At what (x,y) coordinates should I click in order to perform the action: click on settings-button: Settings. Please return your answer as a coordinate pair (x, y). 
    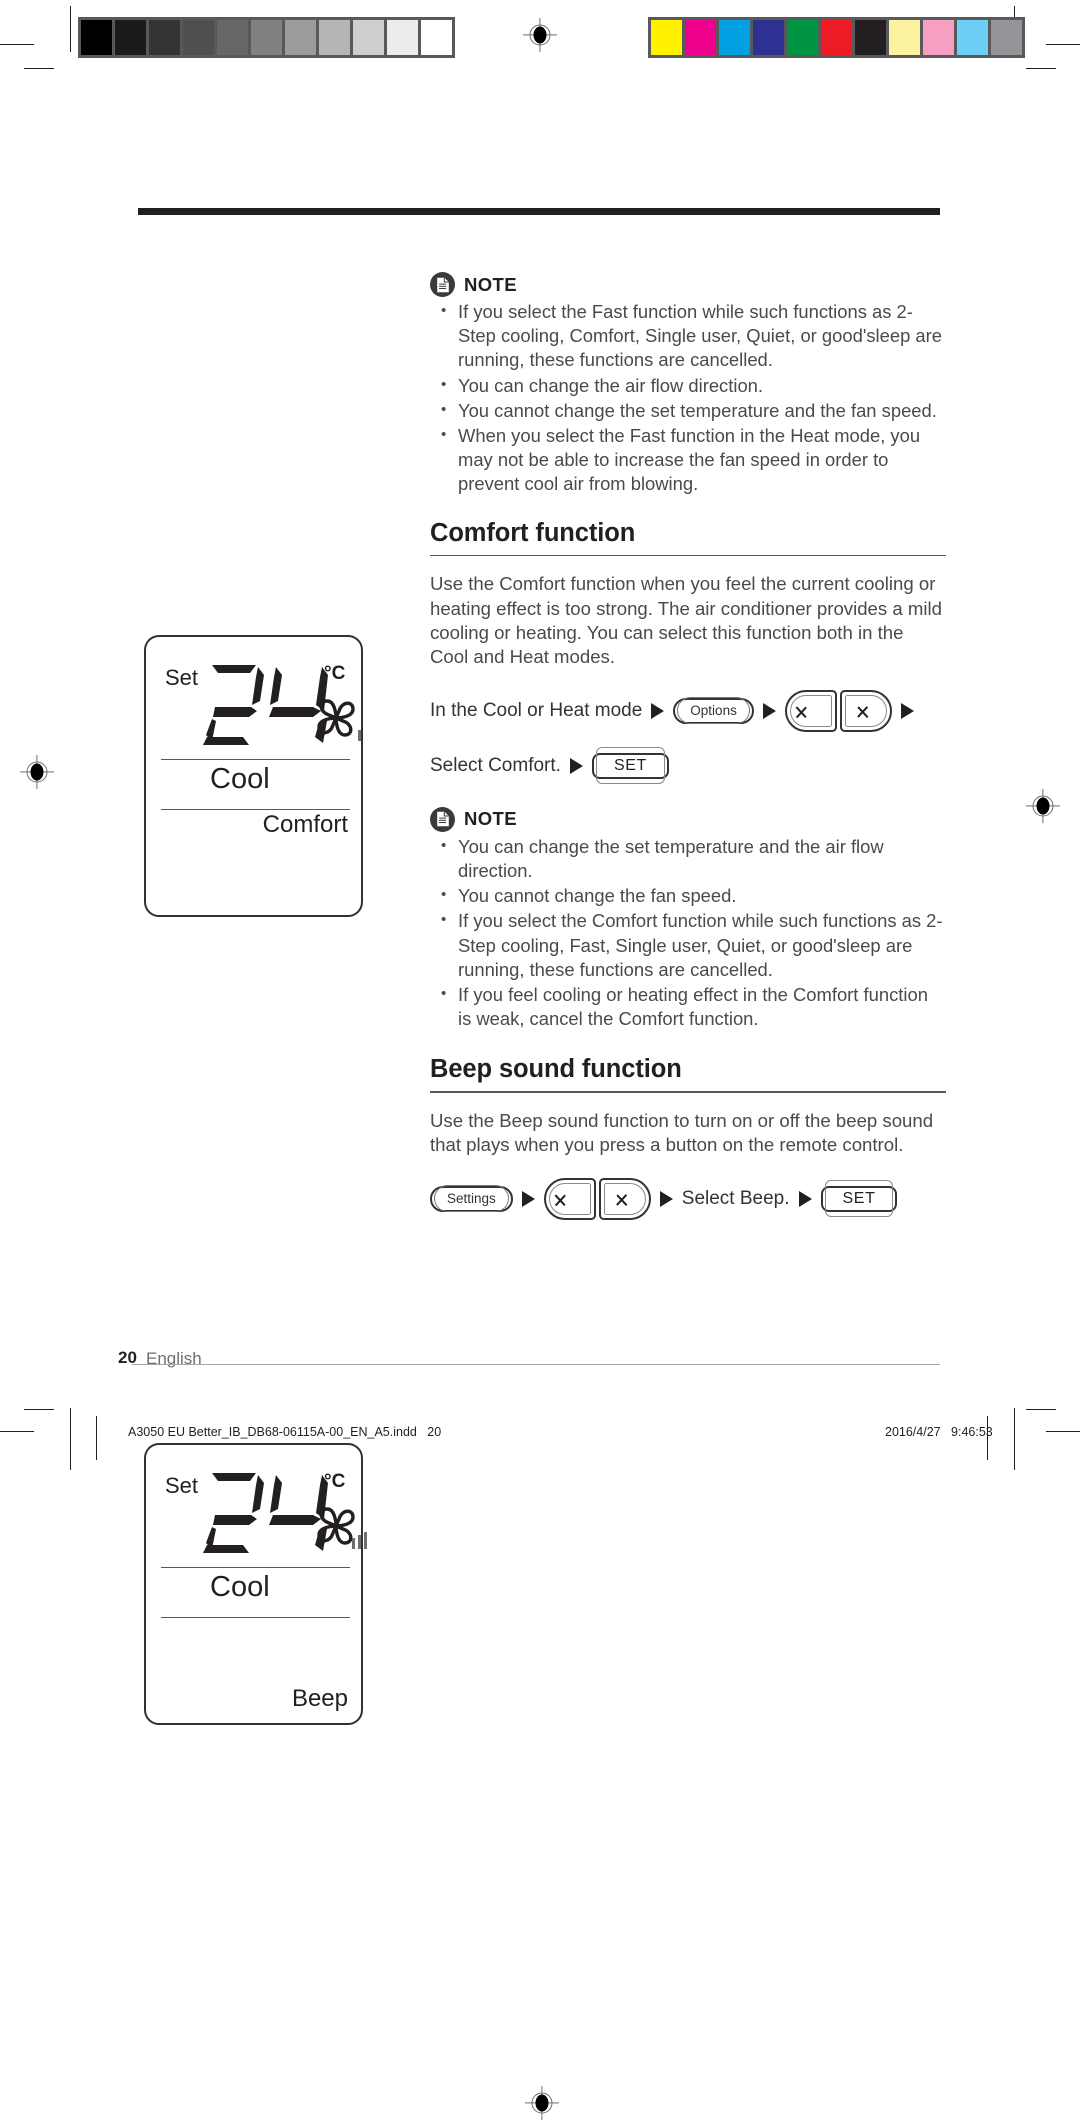
    Looking at the image, I should click on (471, 1199).